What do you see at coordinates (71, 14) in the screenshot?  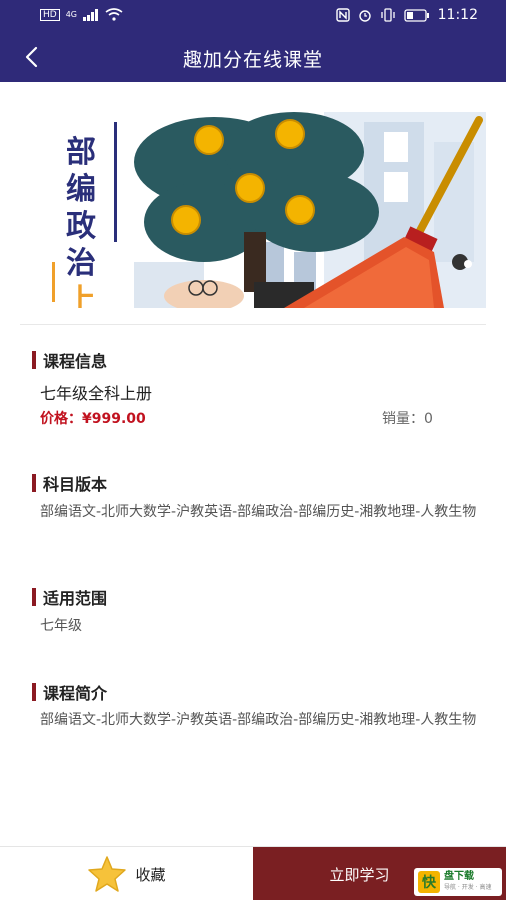 I see `signal-label: 4G` at bounding box center [71, 14].